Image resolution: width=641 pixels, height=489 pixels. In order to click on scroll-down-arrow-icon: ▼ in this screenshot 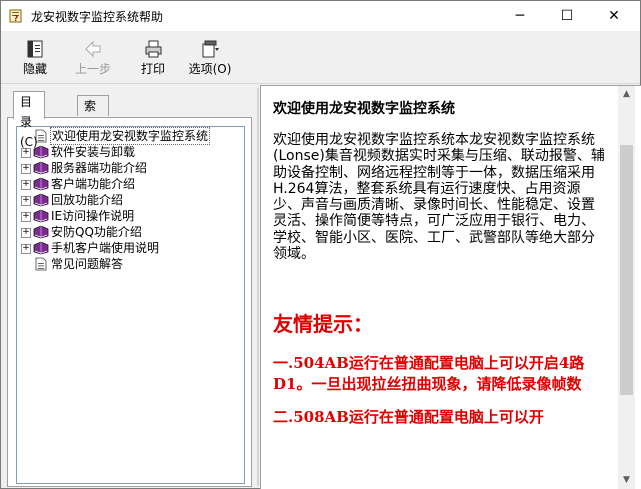, I will do `click(626, 480)`.